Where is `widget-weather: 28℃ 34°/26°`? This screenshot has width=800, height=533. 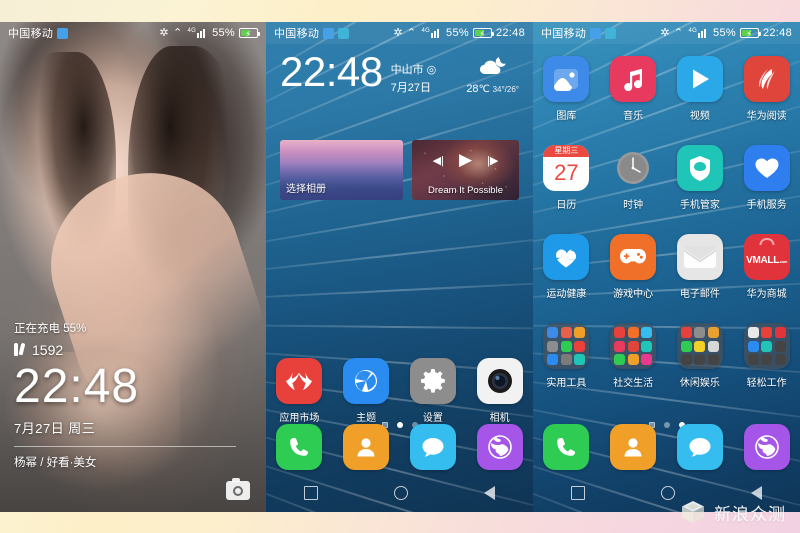
widget-weather: 28℃ 34°/26° is located at coordinates (492, 73).